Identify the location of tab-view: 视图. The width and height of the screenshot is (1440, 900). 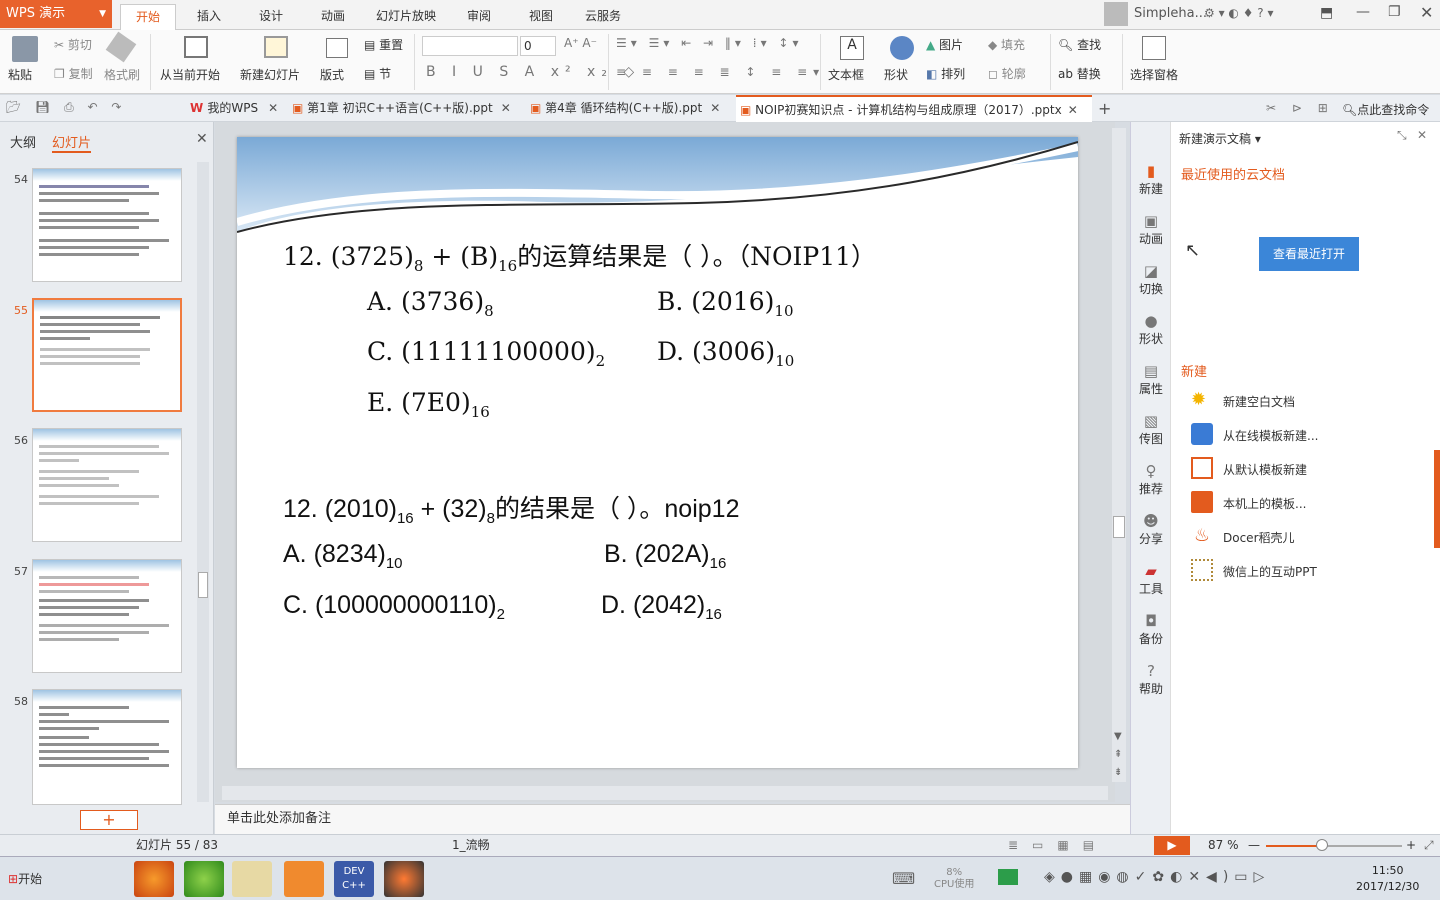
(541, 17).